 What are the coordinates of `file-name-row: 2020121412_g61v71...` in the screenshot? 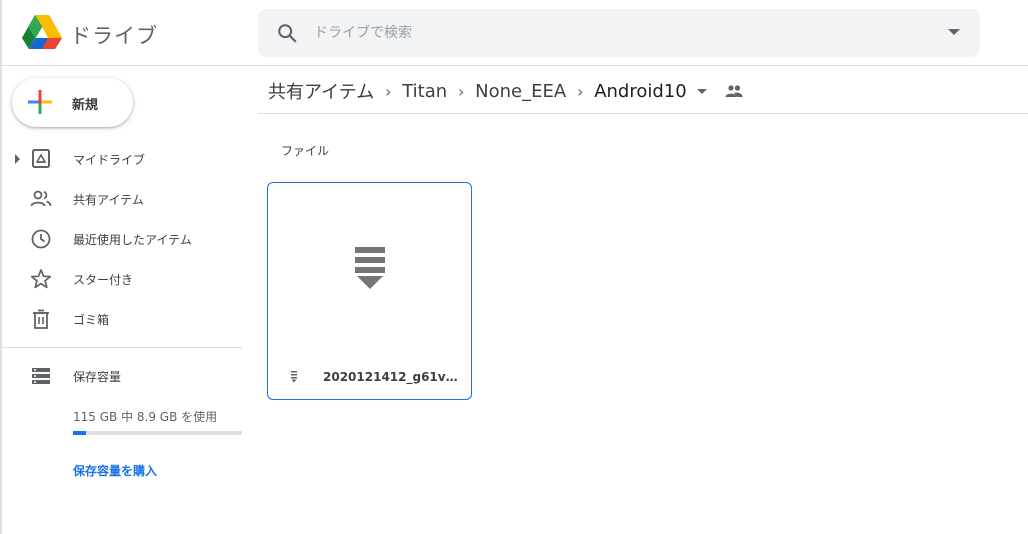 It's located at (369, 377).